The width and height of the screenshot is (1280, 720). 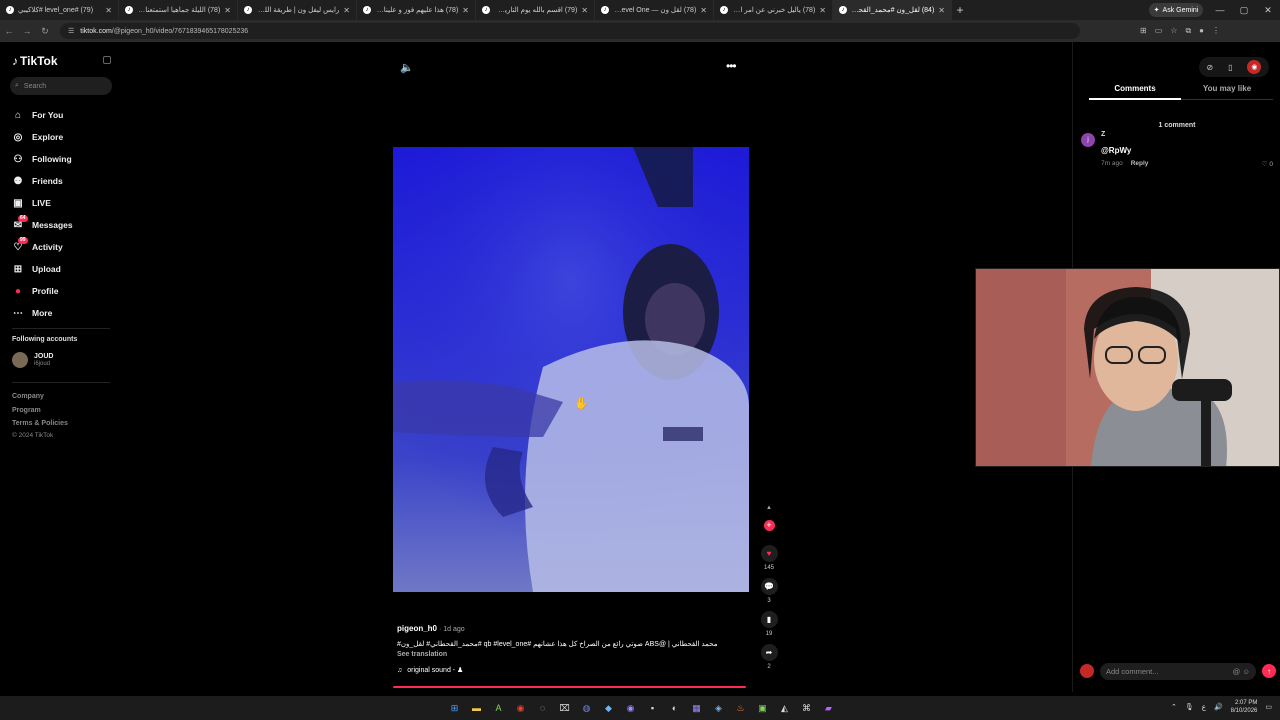 I want to click on notification-icon: ▭, so click(x=1268, y=707).